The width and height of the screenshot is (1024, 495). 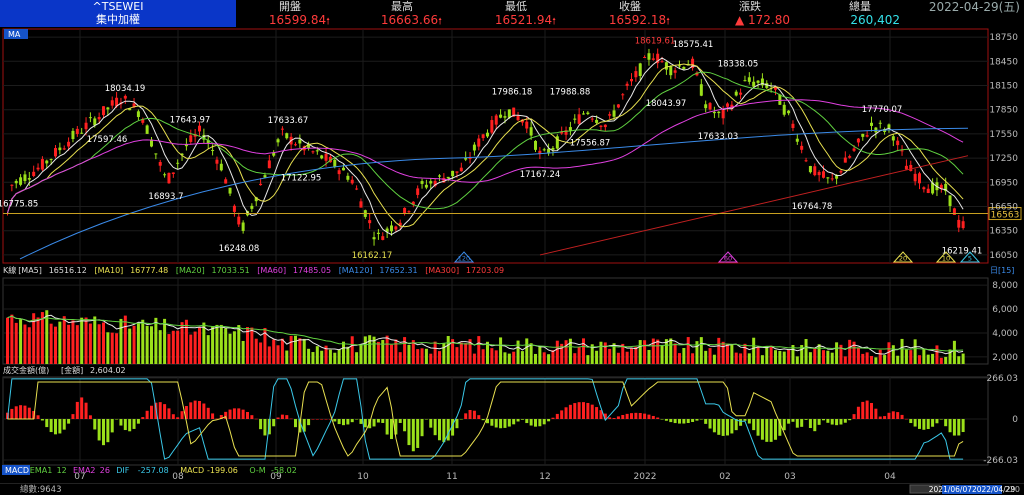 What do you see at coordinates (442, 270) in the screenshot?
I see `ma-legend-item: [MA300]` at bounding box center [442, 270].